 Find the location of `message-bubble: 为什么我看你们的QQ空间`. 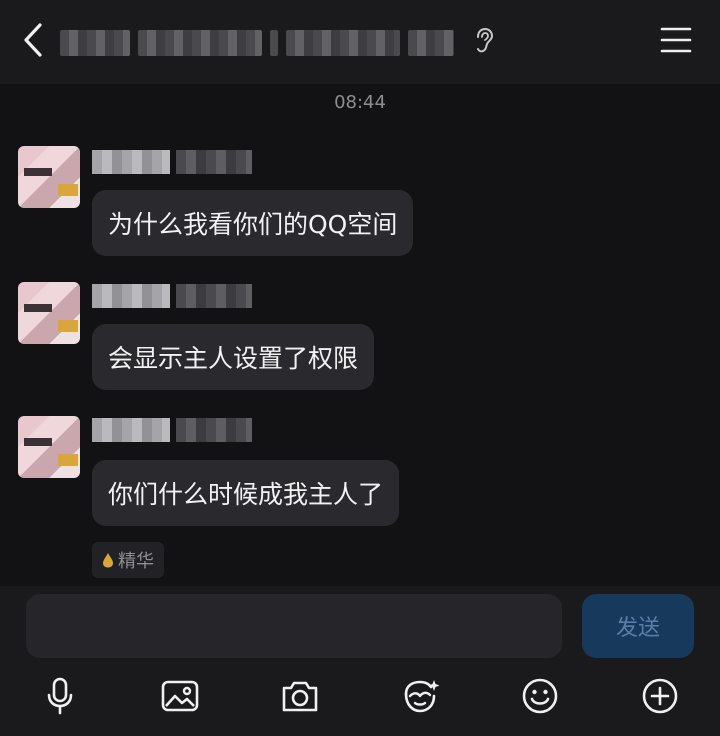

message-bubble: 为什么我看你们的QQ空间 is located at coordinates (253, 223).